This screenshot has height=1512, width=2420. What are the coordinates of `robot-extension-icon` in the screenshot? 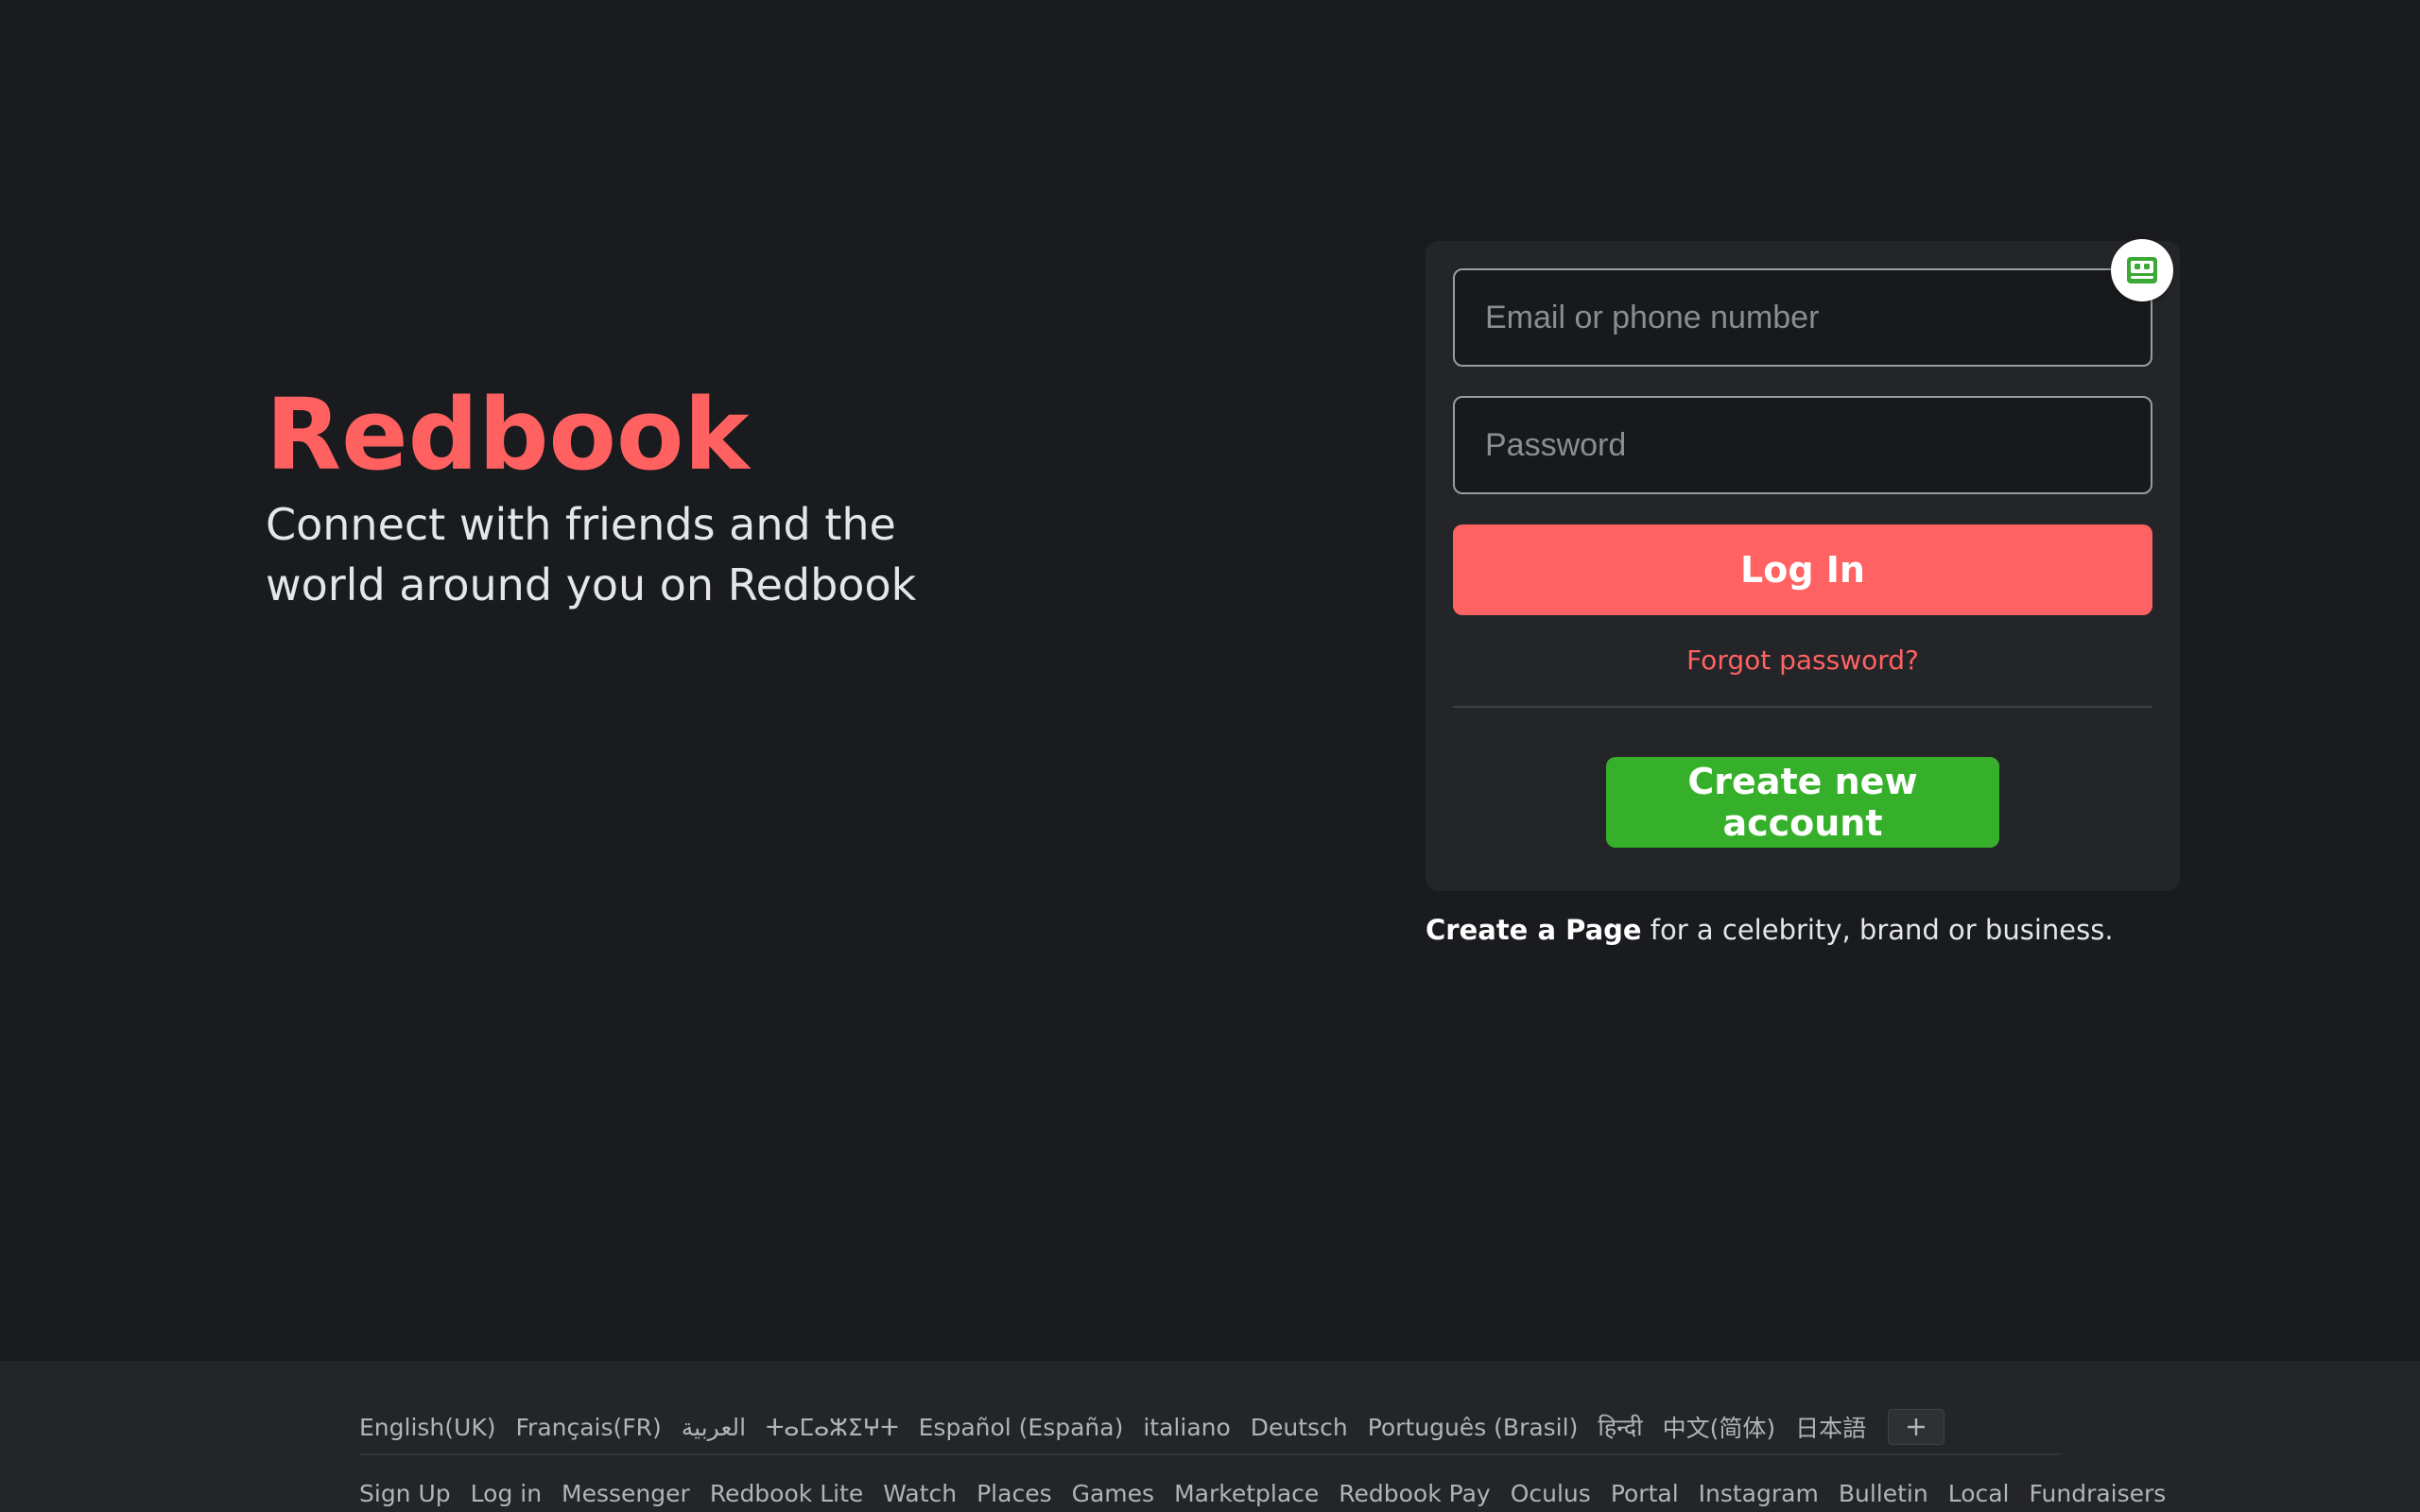 It's located at (2142, 270).